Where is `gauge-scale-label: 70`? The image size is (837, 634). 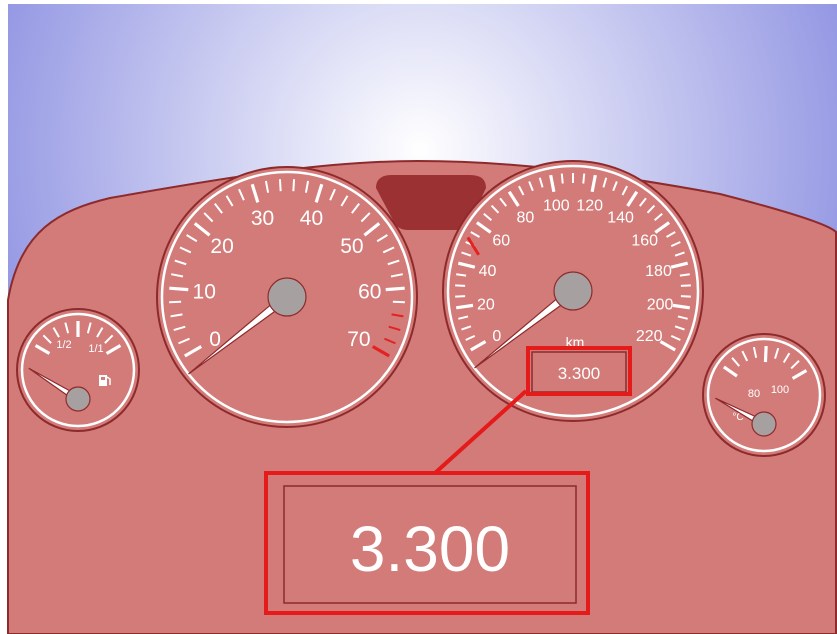
gauge-scale-label: 70 is located at coordinates (358, 339).